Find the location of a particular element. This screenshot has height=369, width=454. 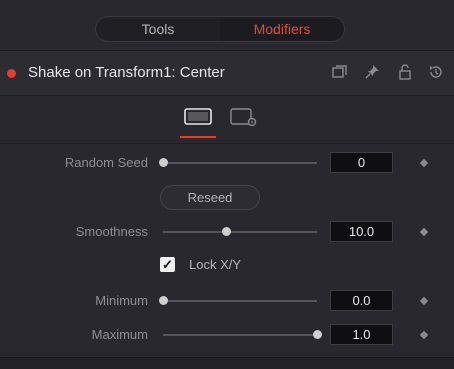

checkmark-icon: ✓ is located at coordinates (167, 264).